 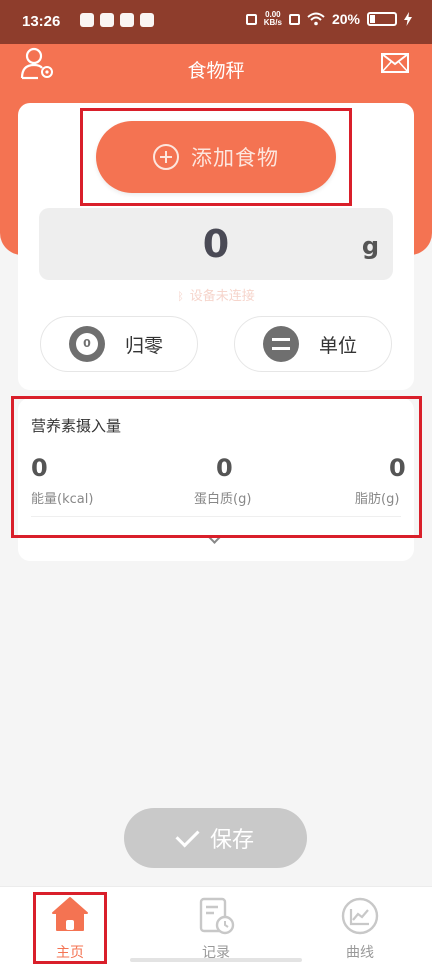 What do you see at coordinates (408, 19) in the screenshot?
I see `charging-icon` at bounding box center [408, 19].